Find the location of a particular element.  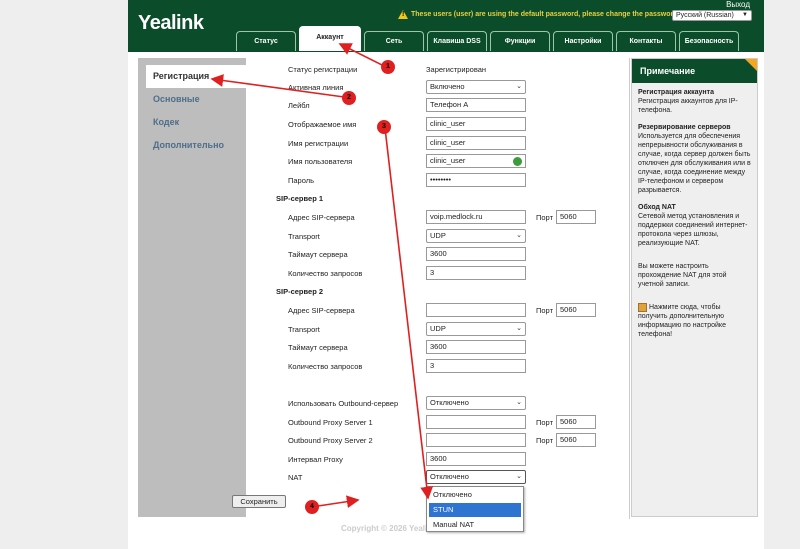

tab-account: Аккаунт is located at coordinates (330, 38).